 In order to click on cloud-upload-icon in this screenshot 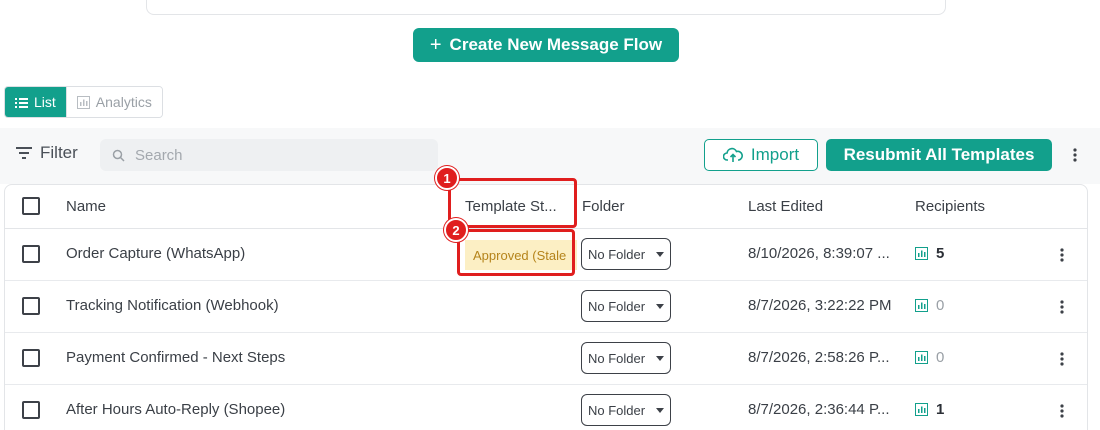, I will do `click(732, 154)`.